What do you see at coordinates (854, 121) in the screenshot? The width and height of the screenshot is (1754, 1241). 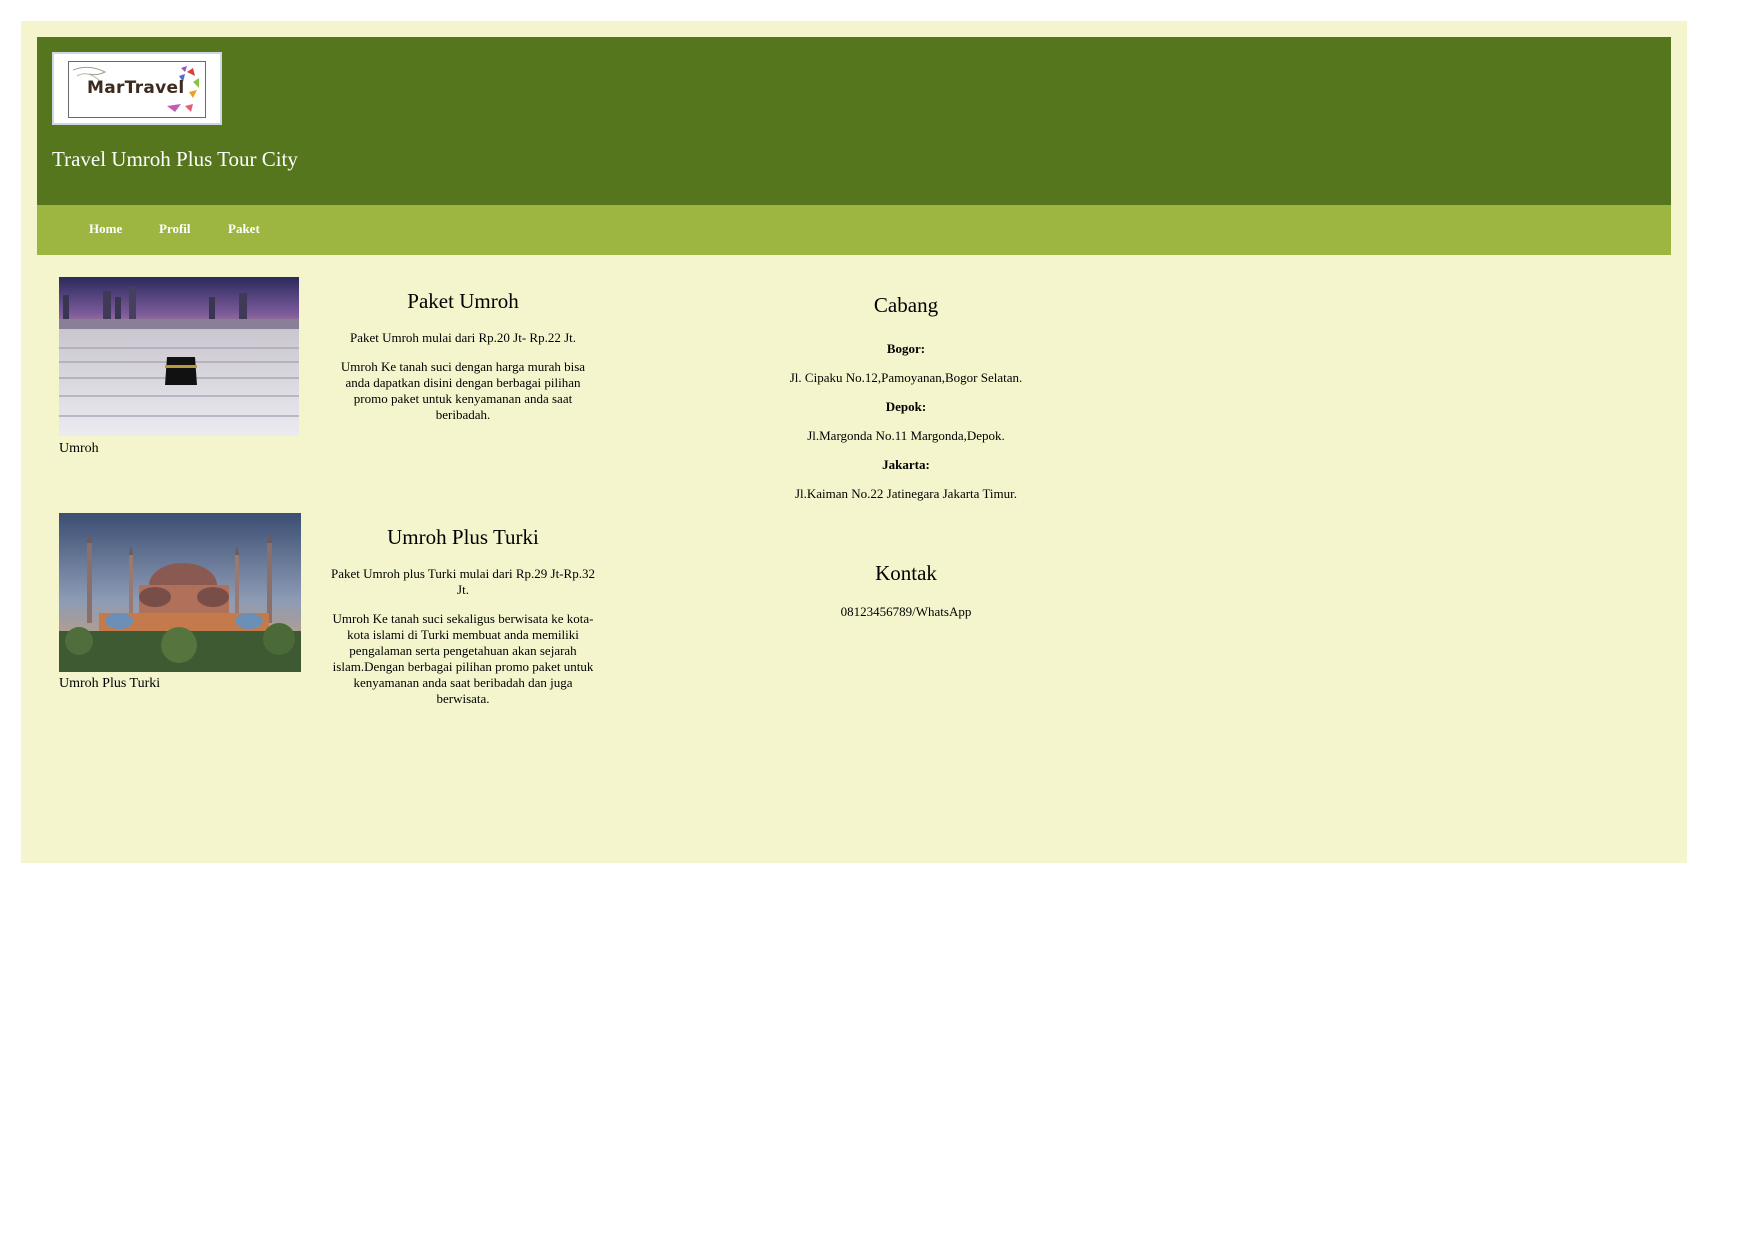 I see `site-header: MarTravel Travel Umroh Plus Tour City` at bounding box center [854, 121].